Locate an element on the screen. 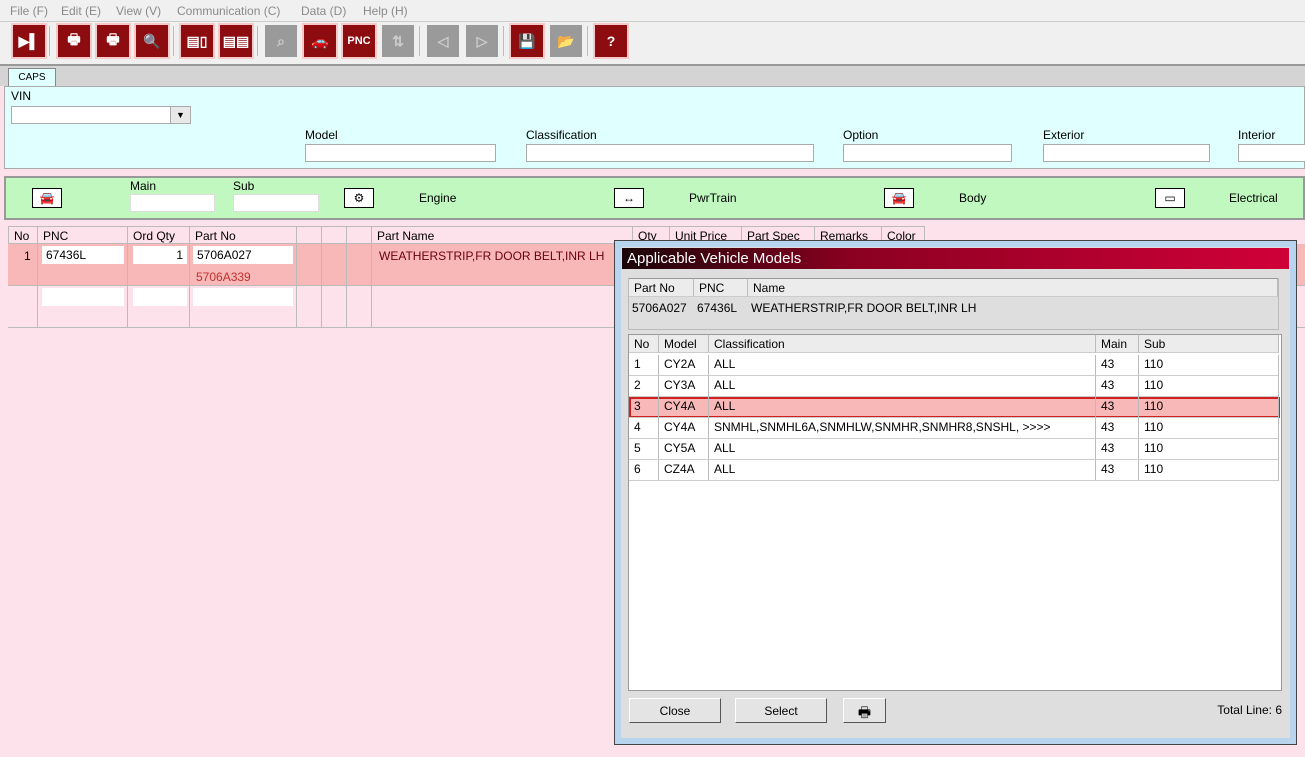 This screenshot has width=1305, height=757. engine-icon: ⚙ is located at coordinates (359, 198).